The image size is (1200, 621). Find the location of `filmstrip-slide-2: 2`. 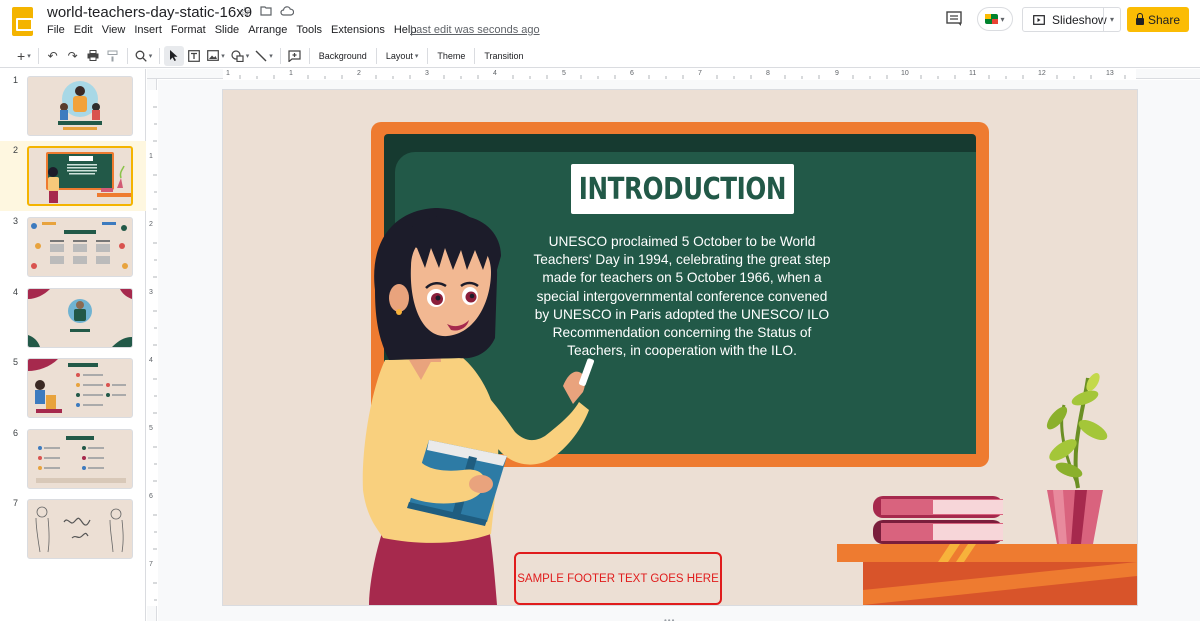

filmstrip-slide-2: 2 is located at coordinates (73, 176).